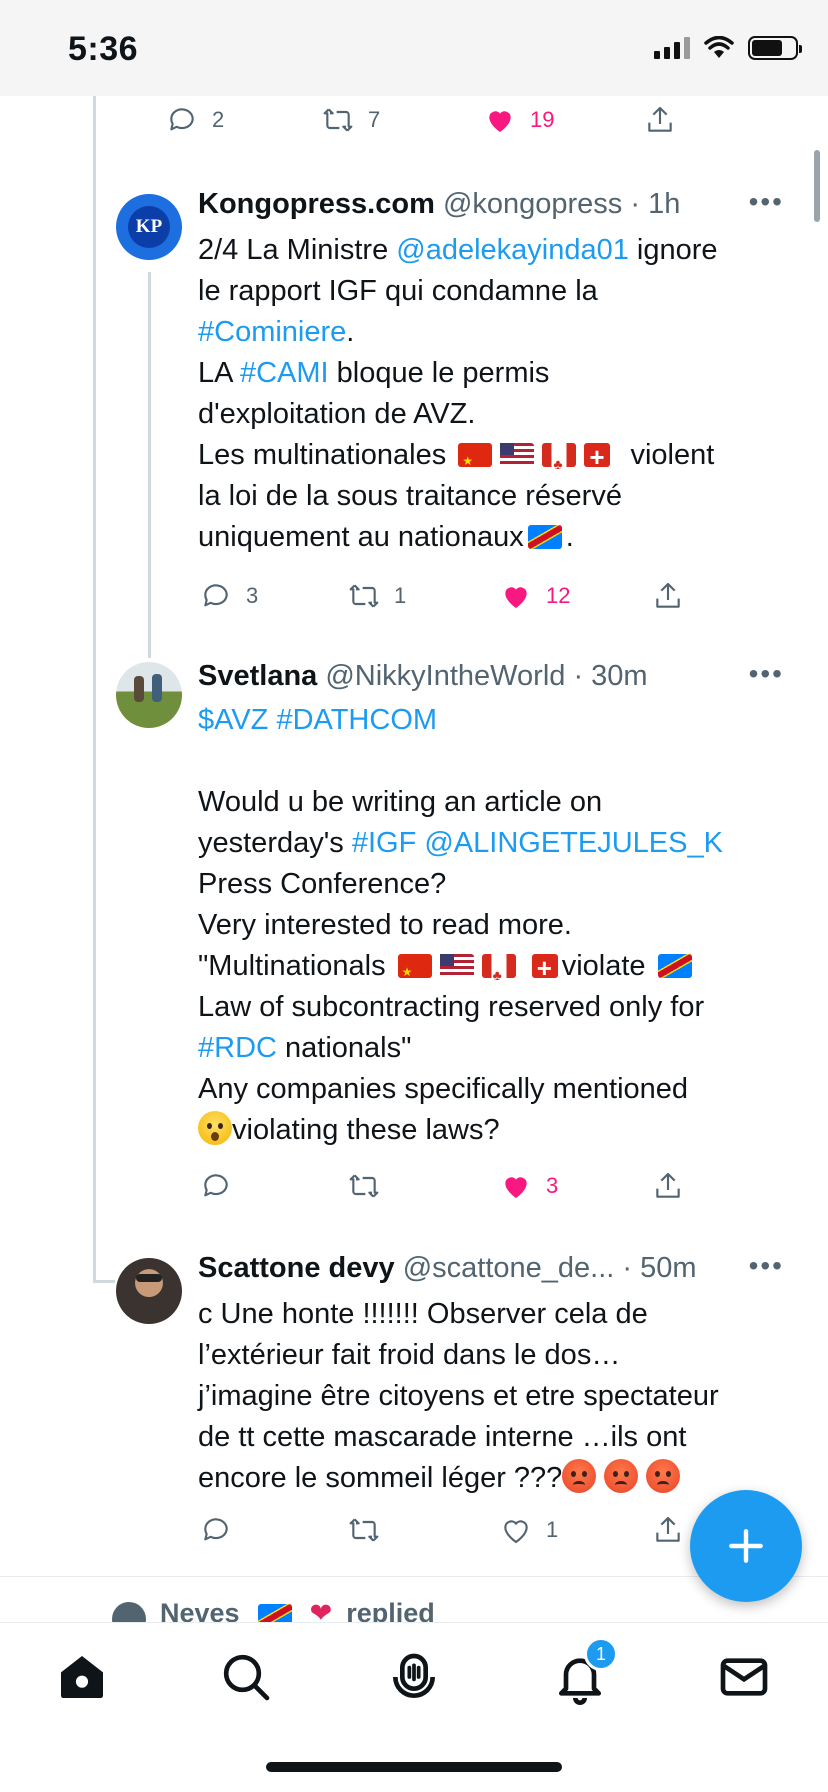  What do you see at coordinates (215, 1128) in the screenshot?
I see `astonished-face-emoji-icon` at bounding box center [215, 1128].